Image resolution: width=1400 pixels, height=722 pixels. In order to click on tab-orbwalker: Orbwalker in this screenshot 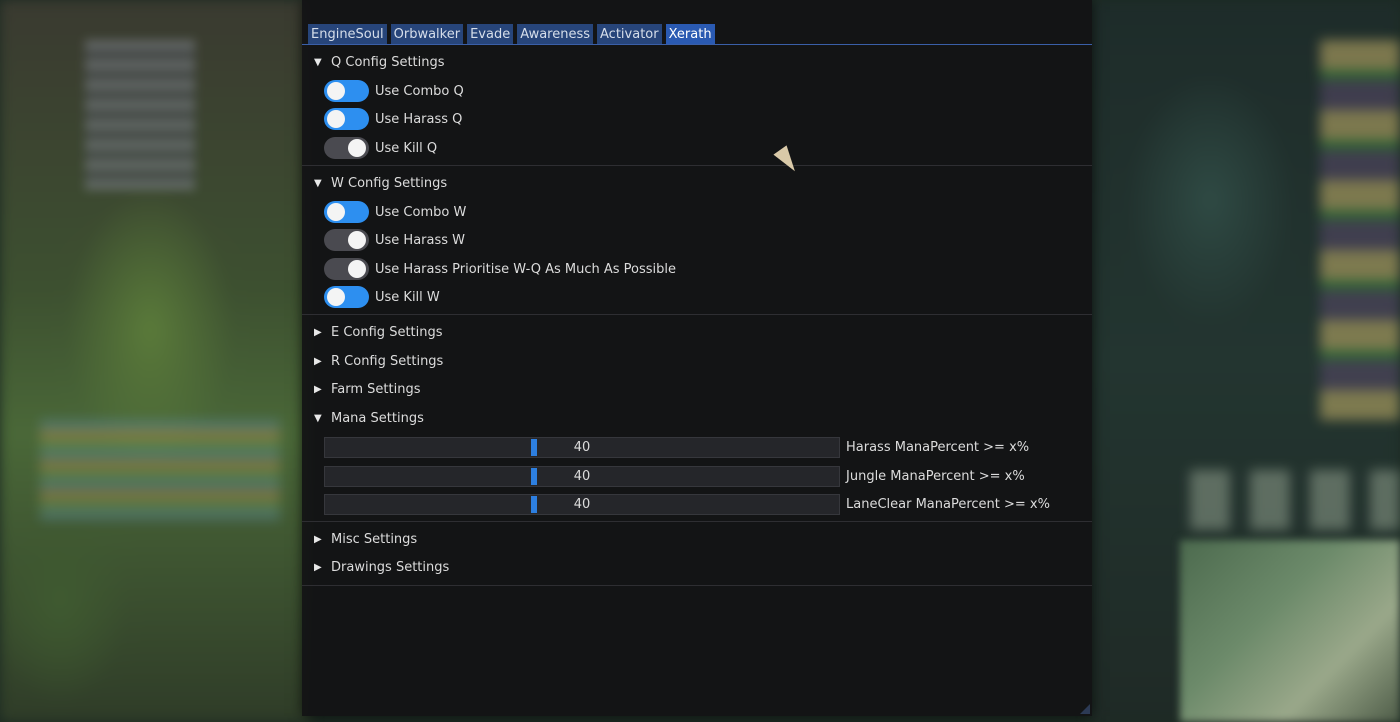, I will do `click(427, 34)`.